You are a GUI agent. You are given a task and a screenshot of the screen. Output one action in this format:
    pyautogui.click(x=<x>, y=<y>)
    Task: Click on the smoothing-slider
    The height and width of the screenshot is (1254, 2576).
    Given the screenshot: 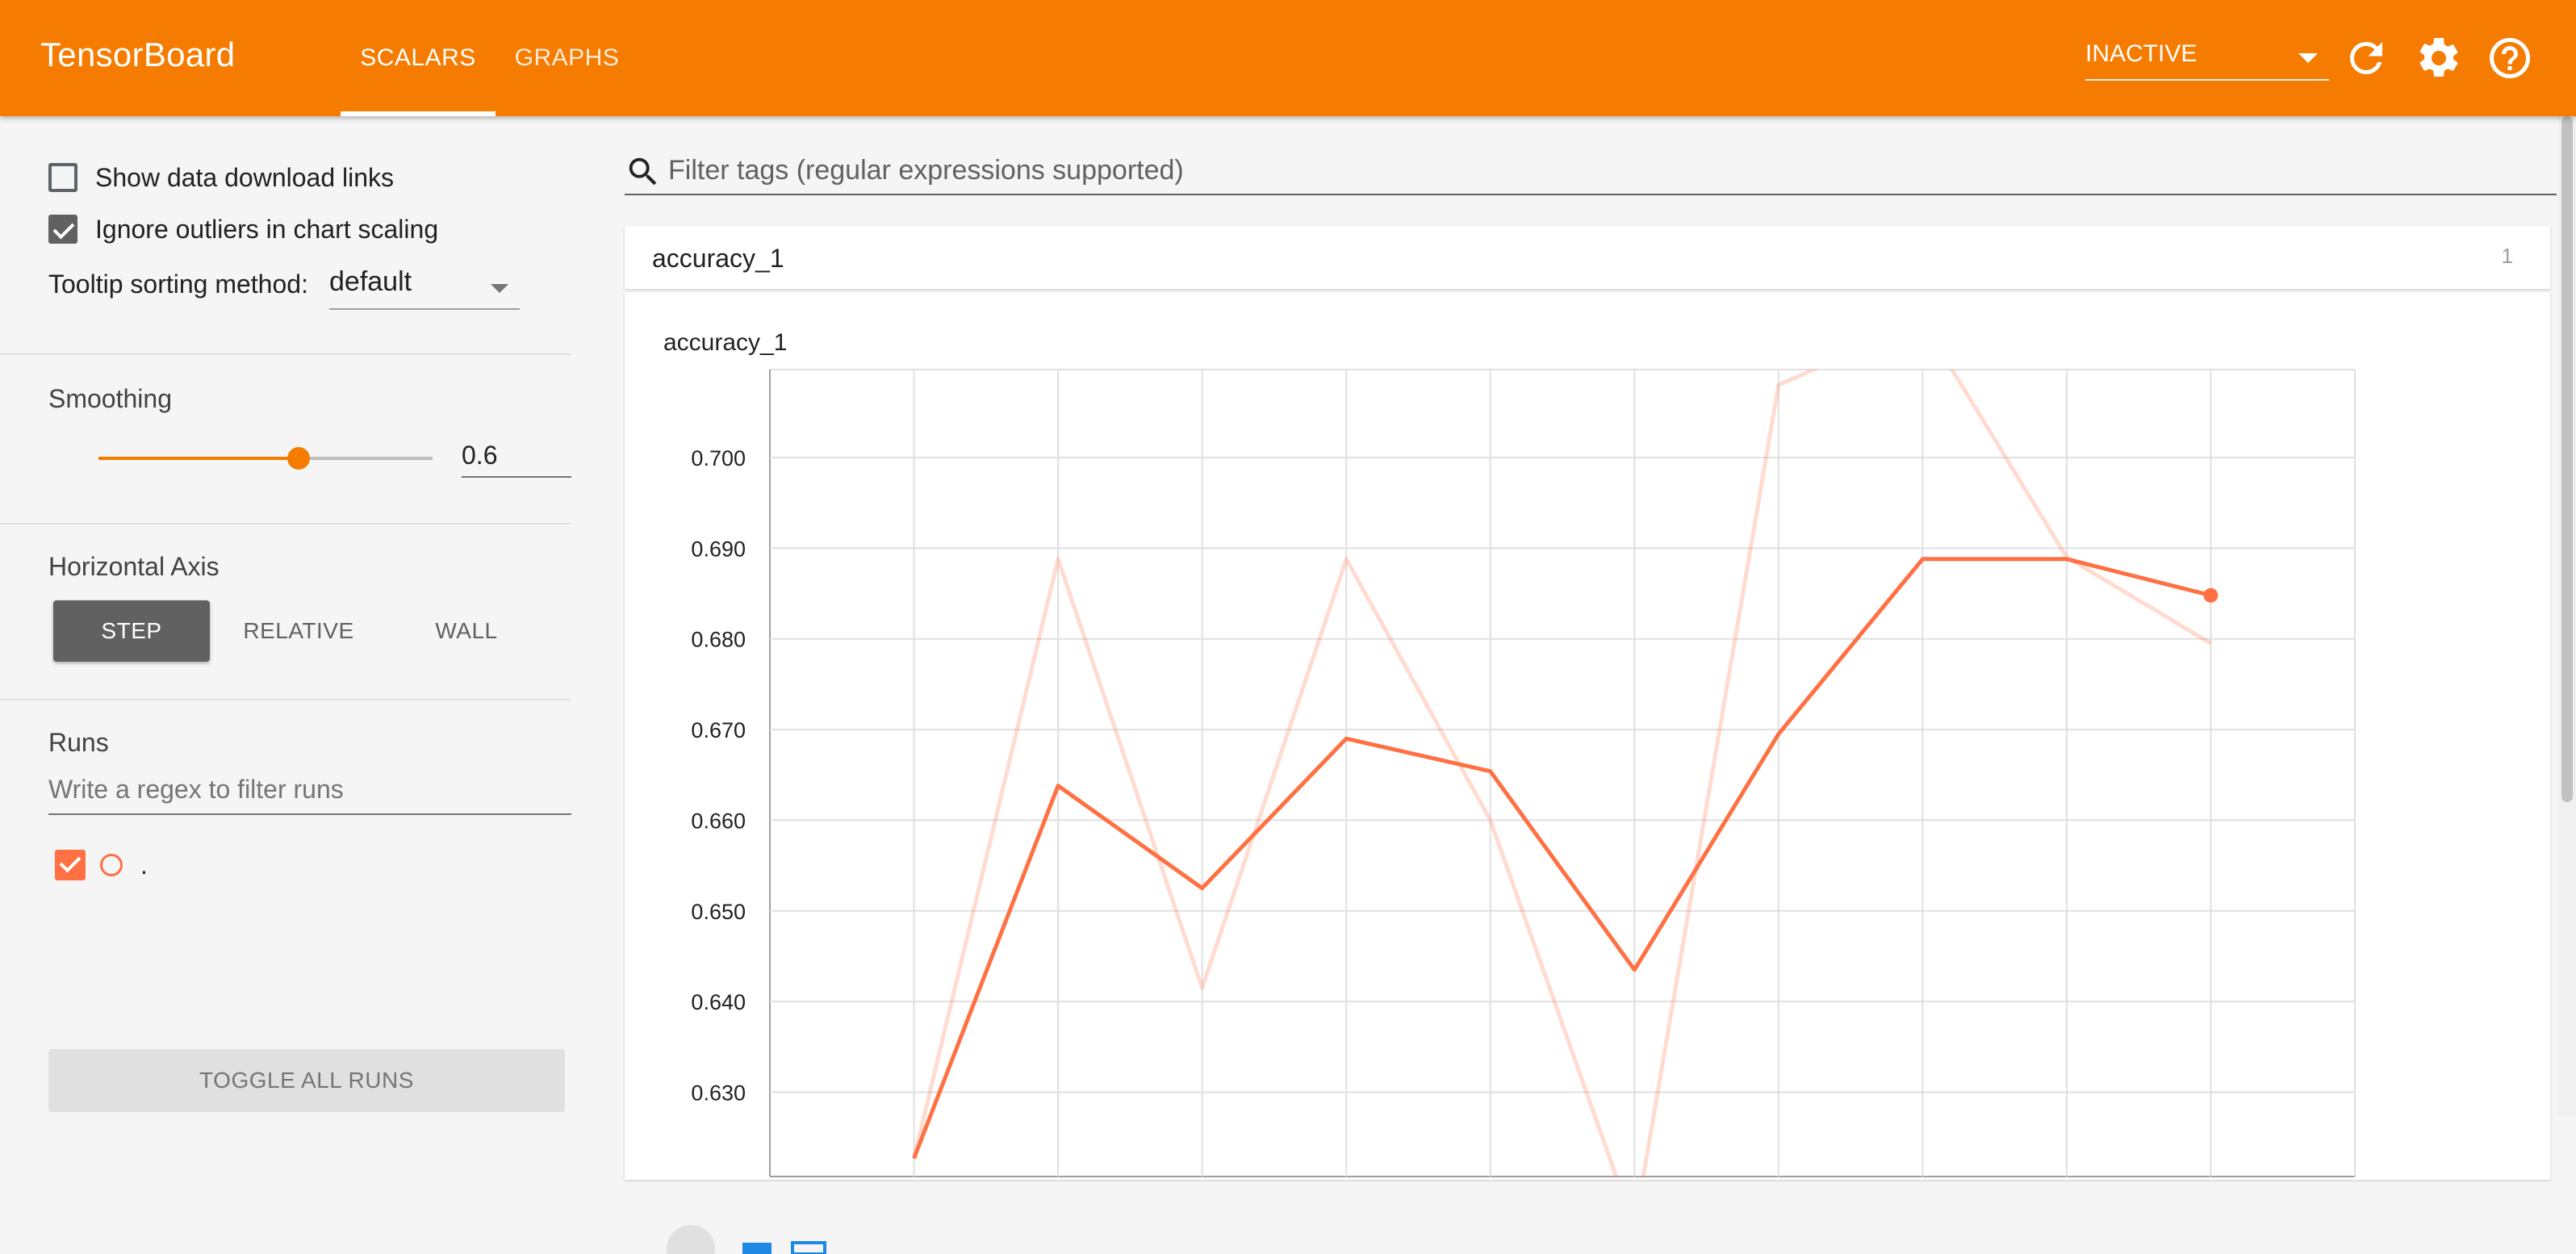 What is the action you would take?
    pyautogui.click(x=265, y=458)
    